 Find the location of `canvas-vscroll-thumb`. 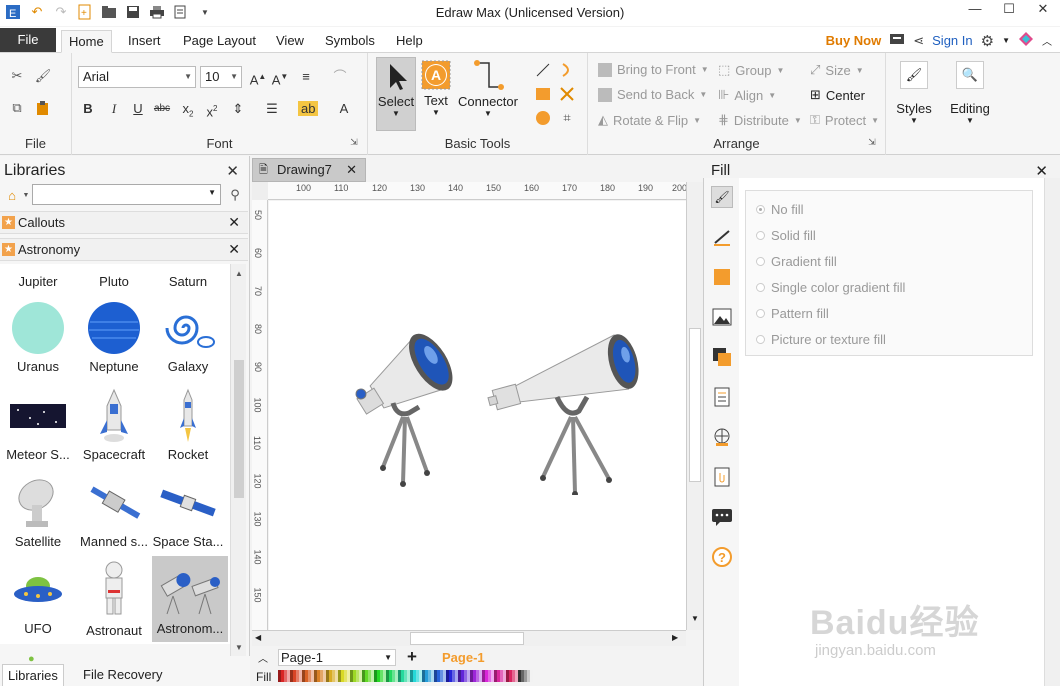

canvas-vscroll-thumb is located at coordinates (695, 405).